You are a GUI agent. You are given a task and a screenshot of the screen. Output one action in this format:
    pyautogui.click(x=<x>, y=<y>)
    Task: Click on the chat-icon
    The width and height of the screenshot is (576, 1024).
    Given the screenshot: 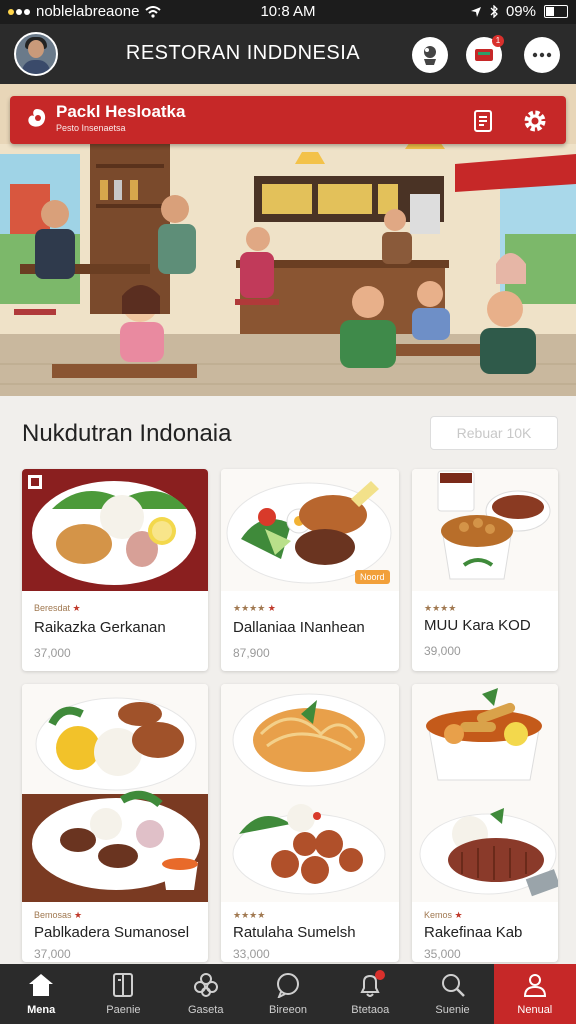 What is the action you would take?
    pyautogui.click(x=287, y=985)
    